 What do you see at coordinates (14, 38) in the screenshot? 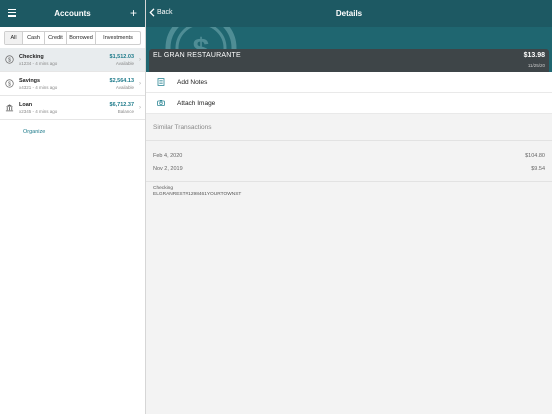
I see `filter-all: All` at bounding box center [14, 38].